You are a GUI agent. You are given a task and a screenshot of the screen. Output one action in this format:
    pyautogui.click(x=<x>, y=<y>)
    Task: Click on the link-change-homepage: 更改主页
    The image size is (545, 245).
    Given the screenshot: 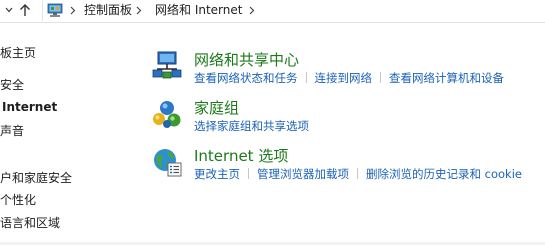 What is the action you would take?
    pyautogui.click(x=217, y=174)
    